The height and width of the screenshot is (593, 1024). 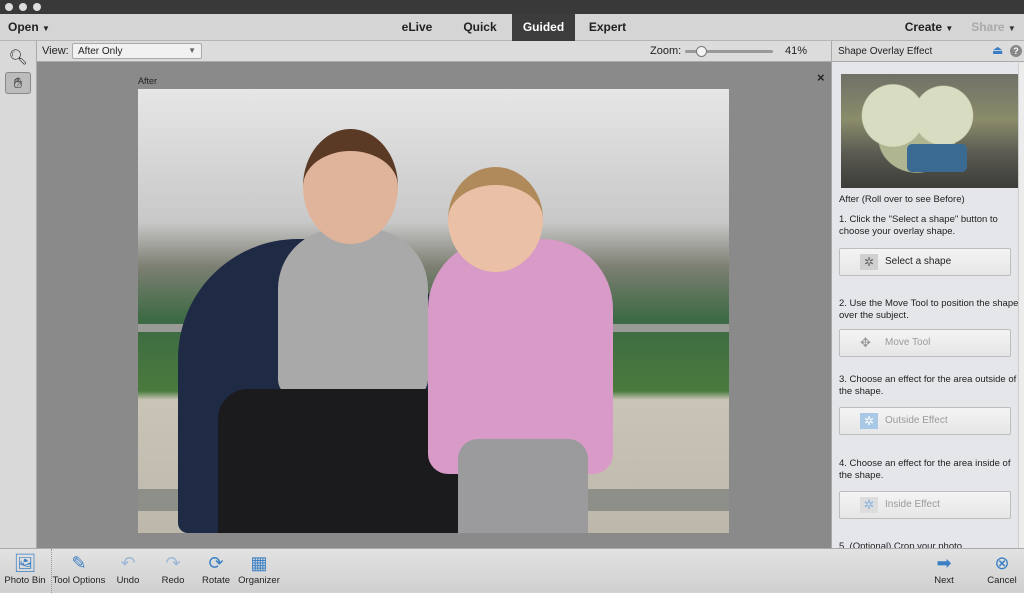 I want to click on select-shape-button: ✲ Select a shape, so click(x=925, y=262).